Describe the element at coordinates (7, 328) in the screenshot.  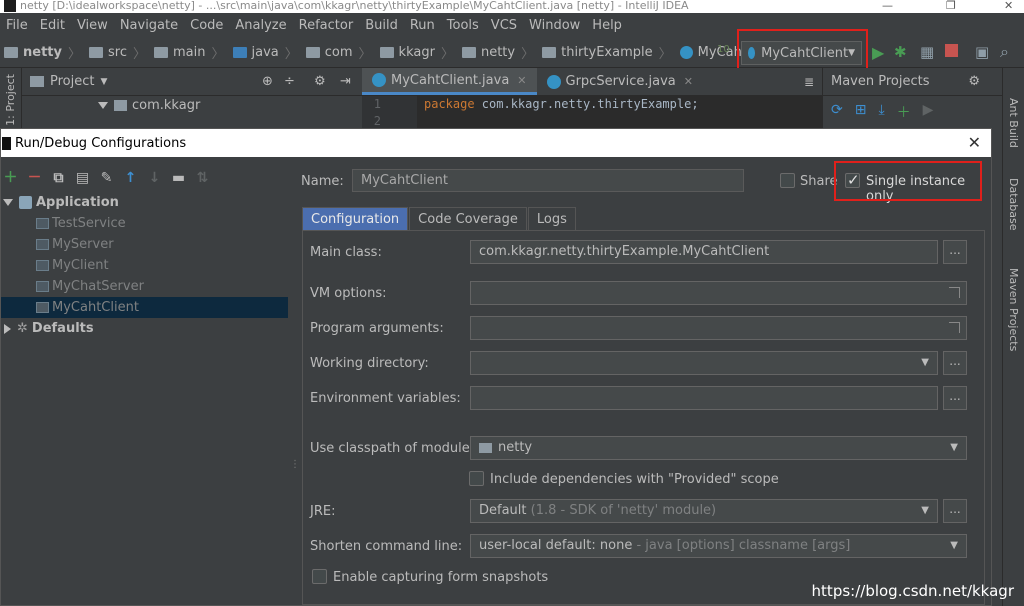
I see `collapse-icon` at that location.